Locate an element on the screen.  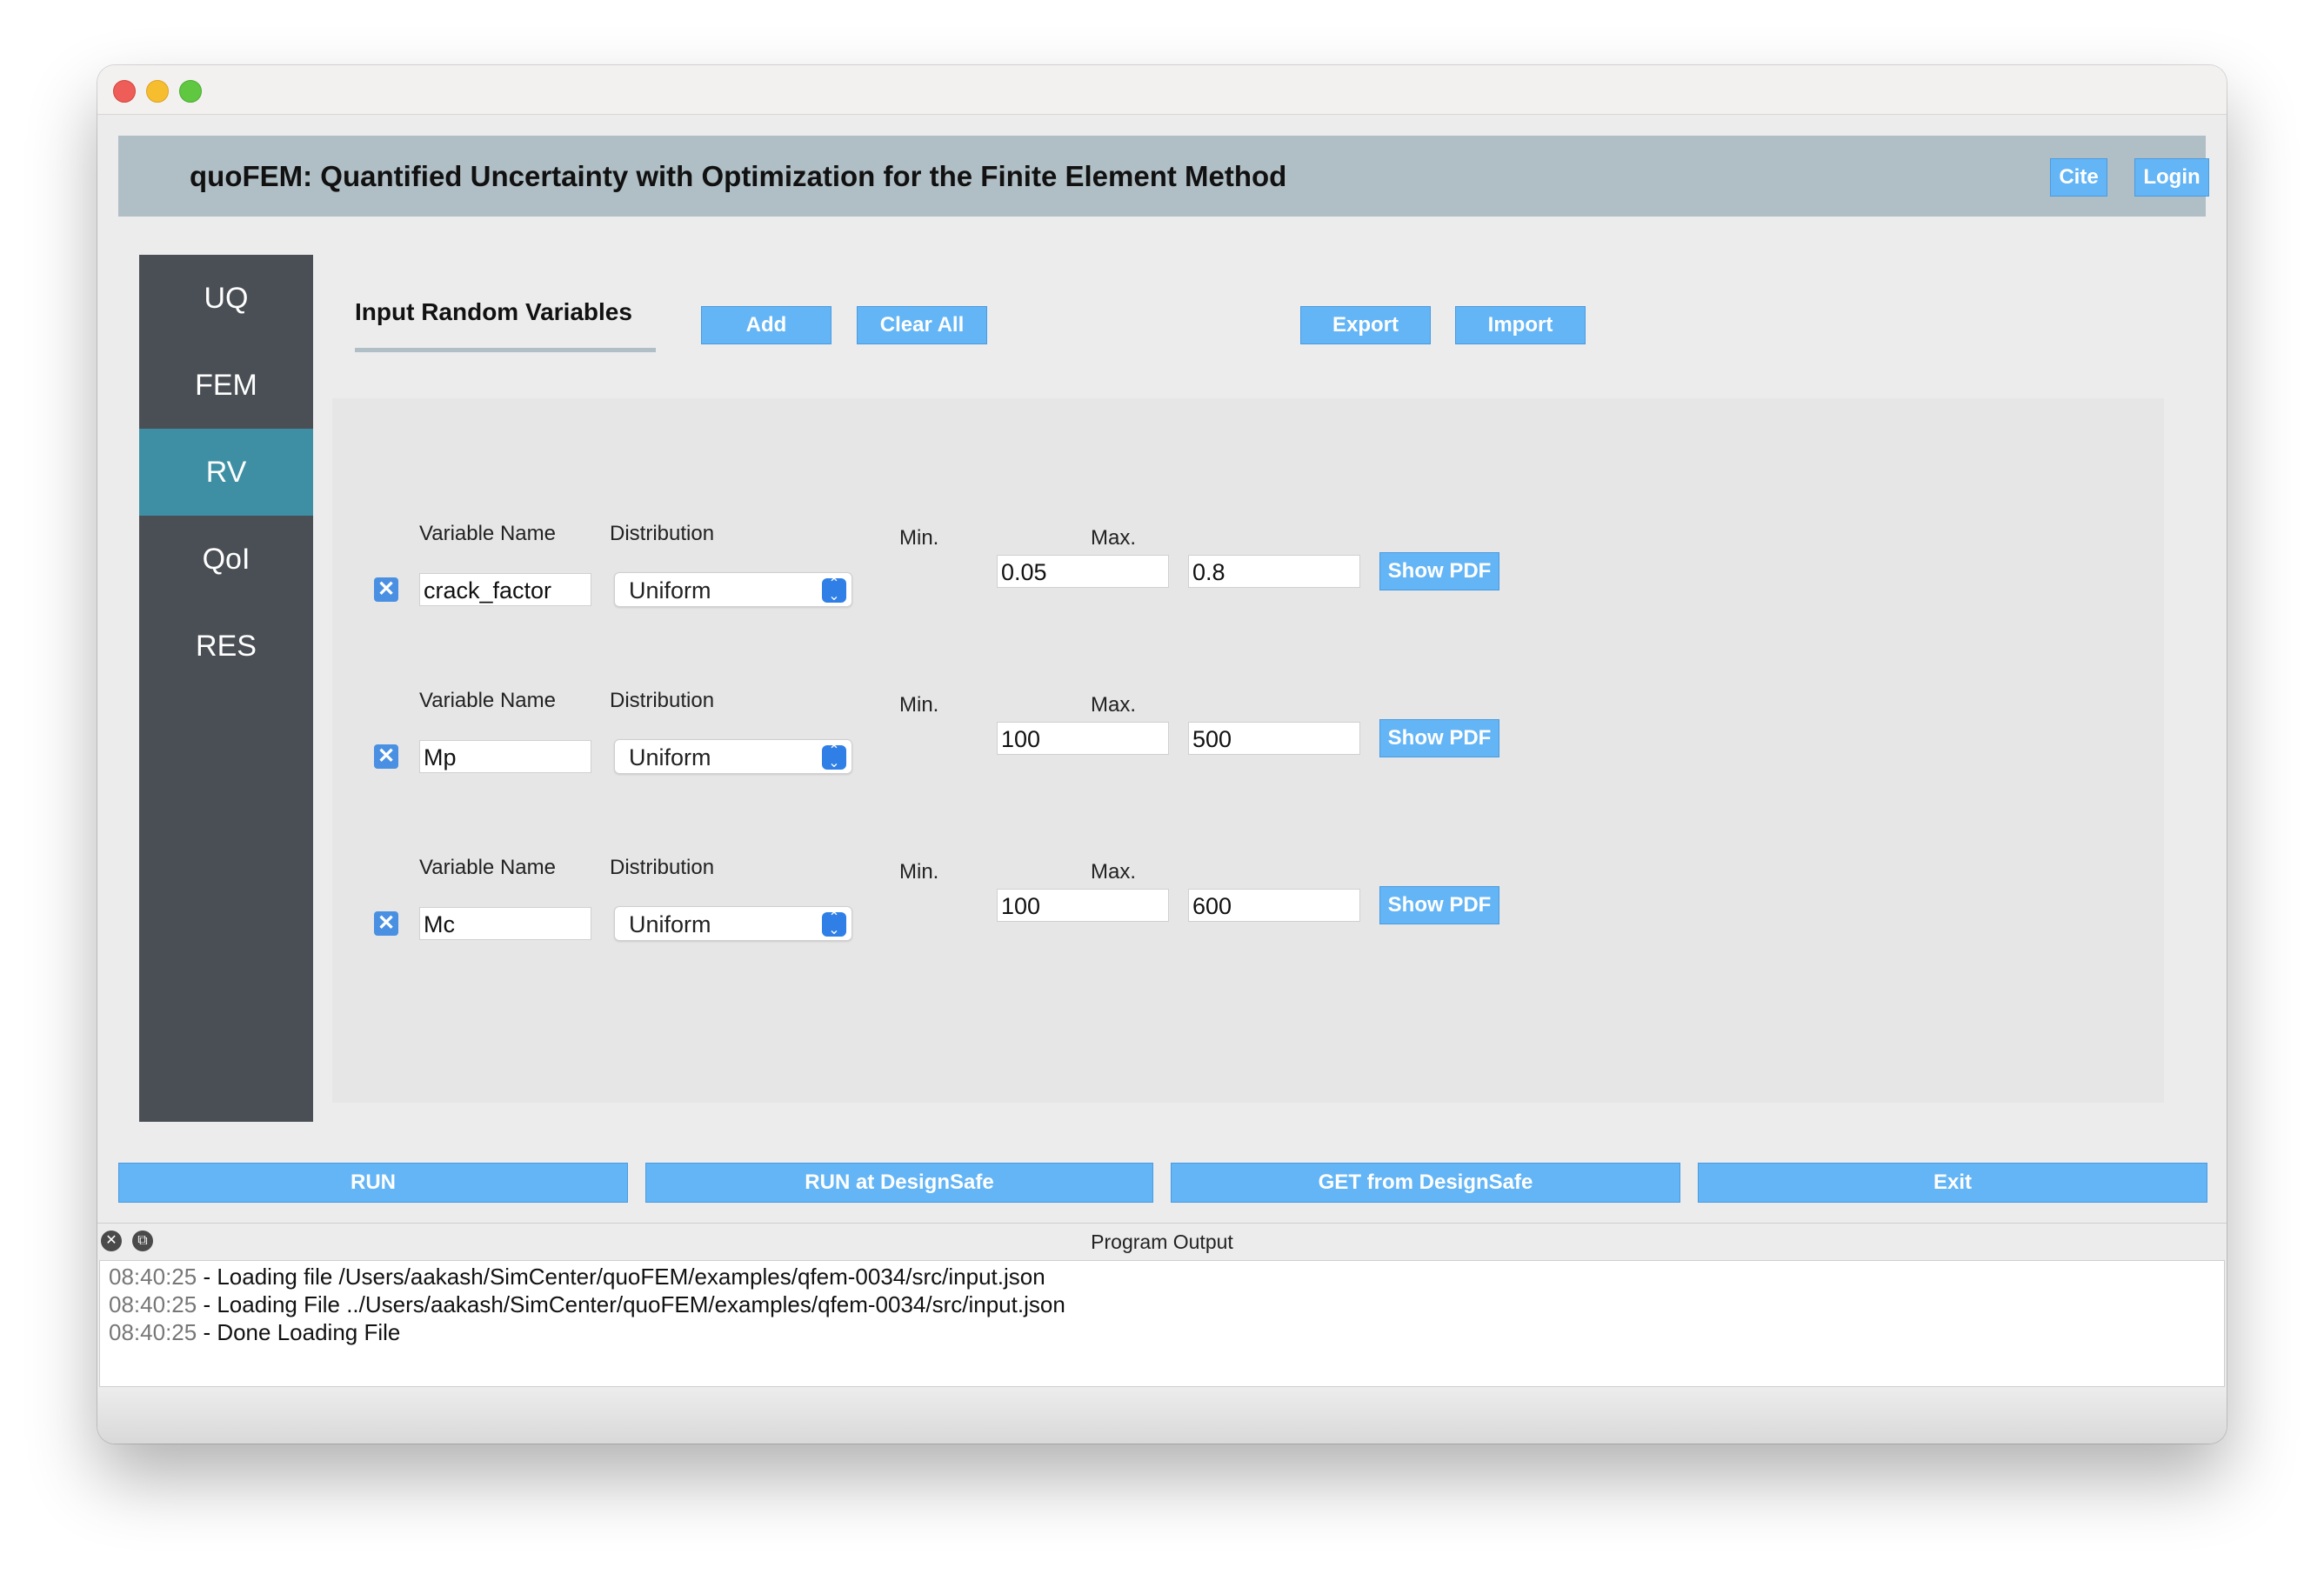
sidebar: UQ FEM RV QoI RES is located at coordinates (226, 688).